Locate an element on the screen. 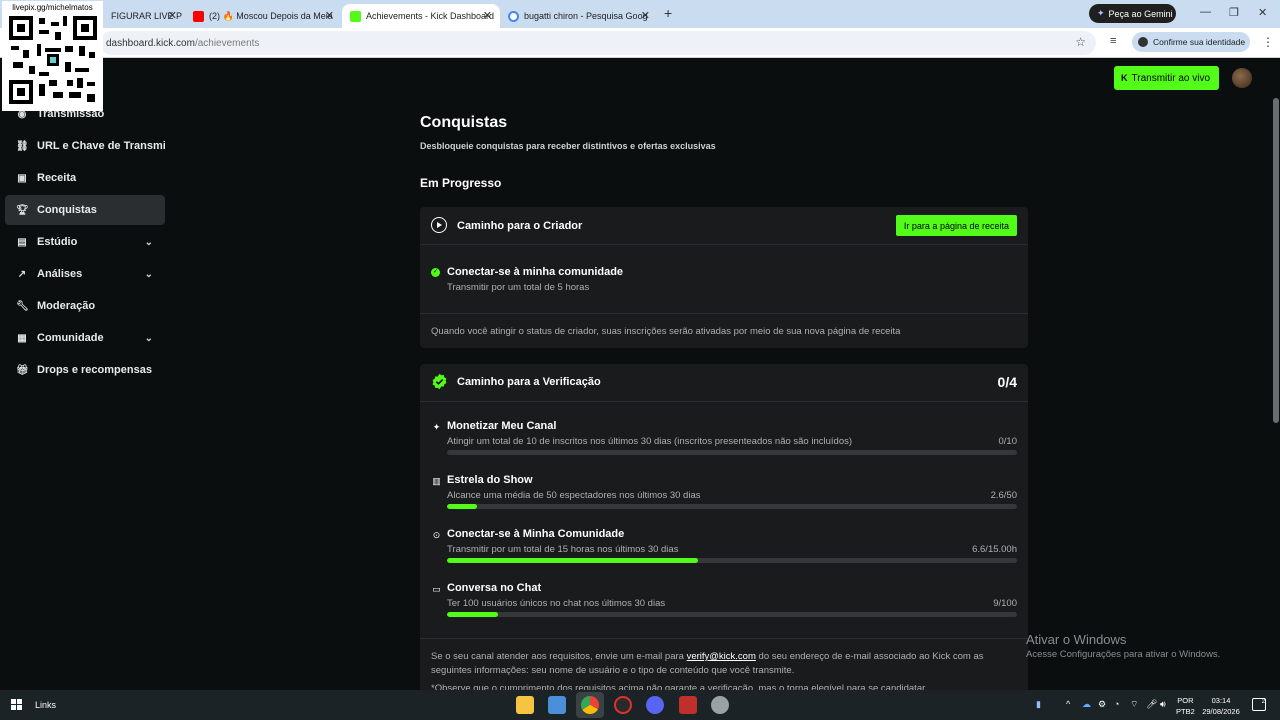 Image resolution: width=1280 pixels, height=720 pixels. tab-youtube: (2) 🔥 Moscou Depois da Meia ✕ is located at coordinates (263, 16).